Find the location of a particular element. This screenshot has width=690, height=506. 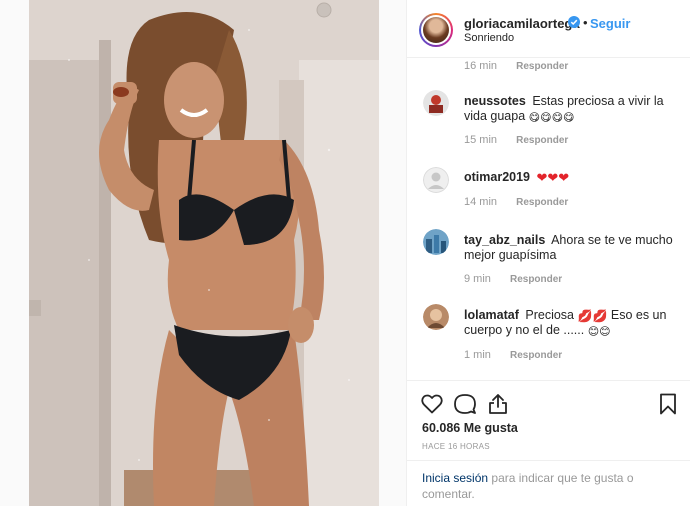

comment-meta: 16 min Responder is located at coordinates (516, 66).